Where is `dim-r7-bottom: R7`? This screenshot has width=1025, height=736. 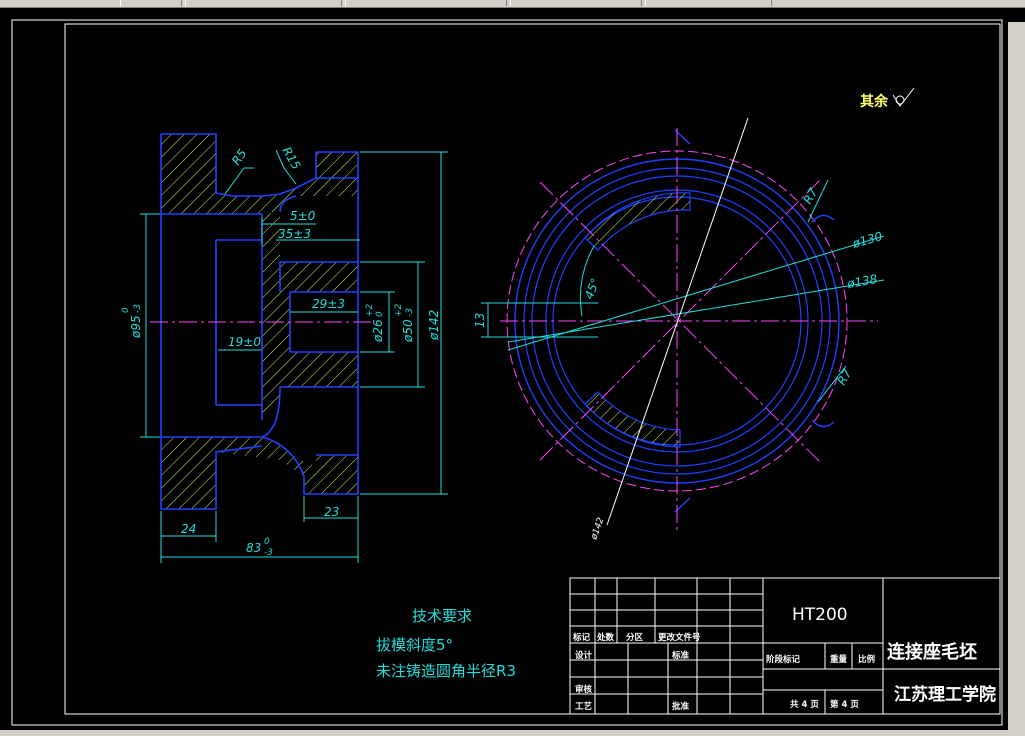 dim-r7-bottom: R7 is located at coordinates (844, 376).